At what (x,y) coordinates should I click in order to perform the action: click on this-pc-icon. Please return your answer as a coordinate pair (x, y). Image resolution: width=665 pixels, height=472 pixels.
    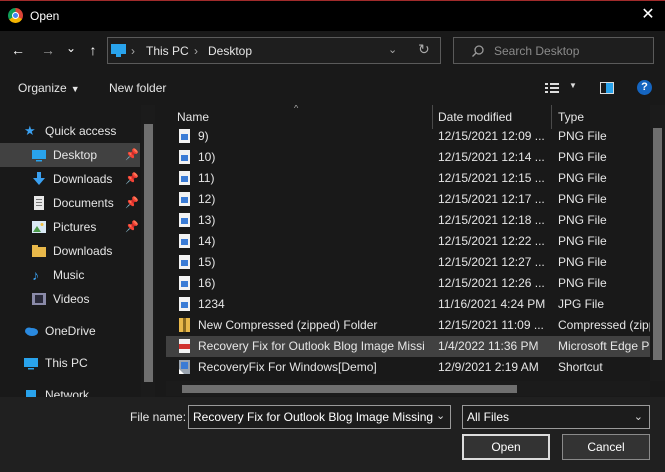
    Looking at the image, I should click on (118, 50).